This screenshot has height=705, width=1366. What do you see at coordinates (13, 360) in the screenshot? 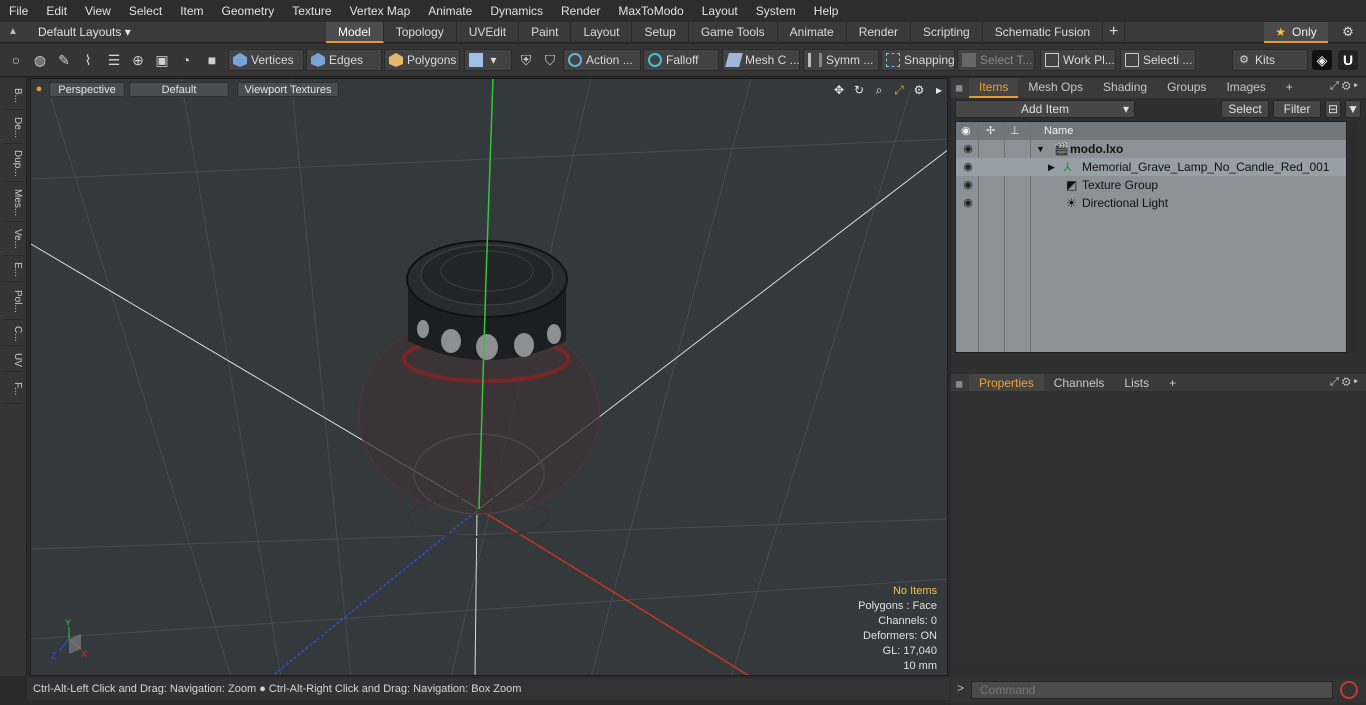
I see `left-tab-uv: UV` at bounding box center [13, 360].